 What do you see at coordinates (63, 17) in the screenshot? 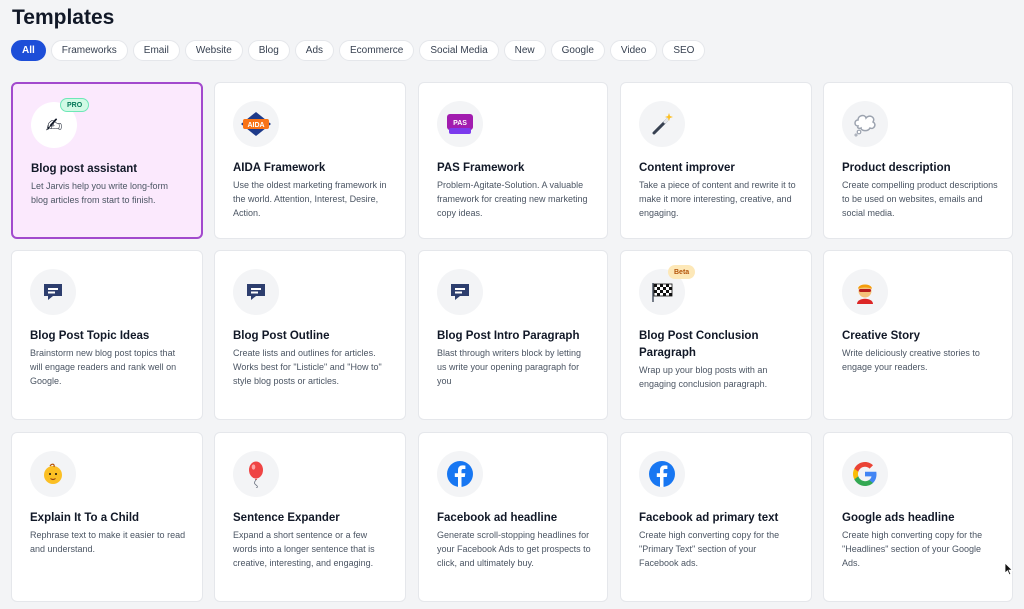
I see `page-title: Templates` at bounding box center [63, 17].